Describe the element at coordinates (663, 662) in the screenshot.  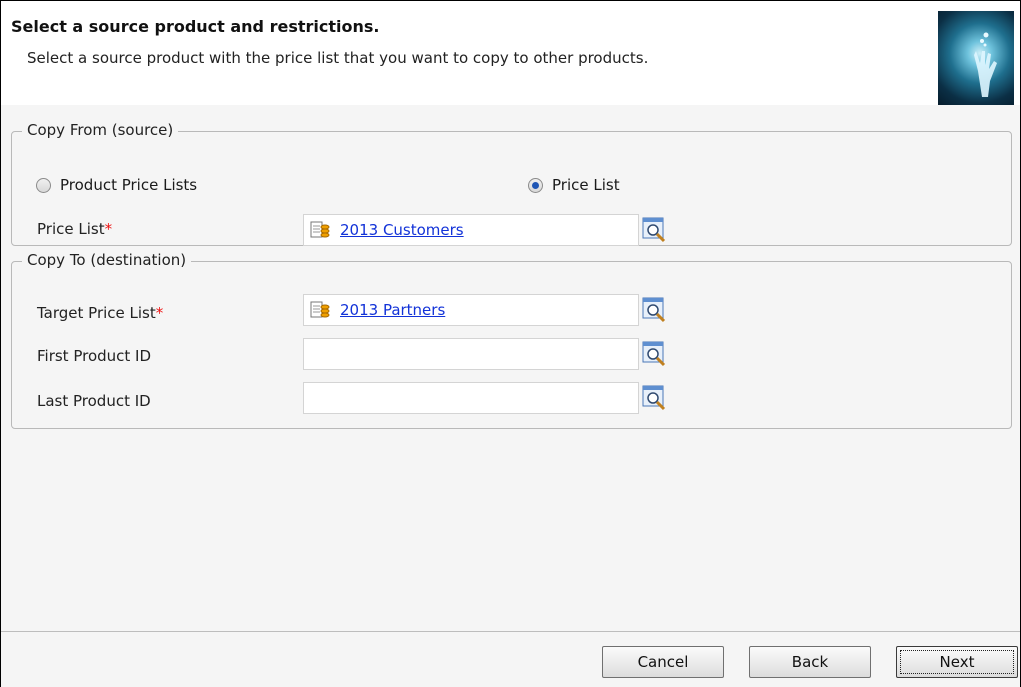
I see `cancel-button: Cancel` at that location.